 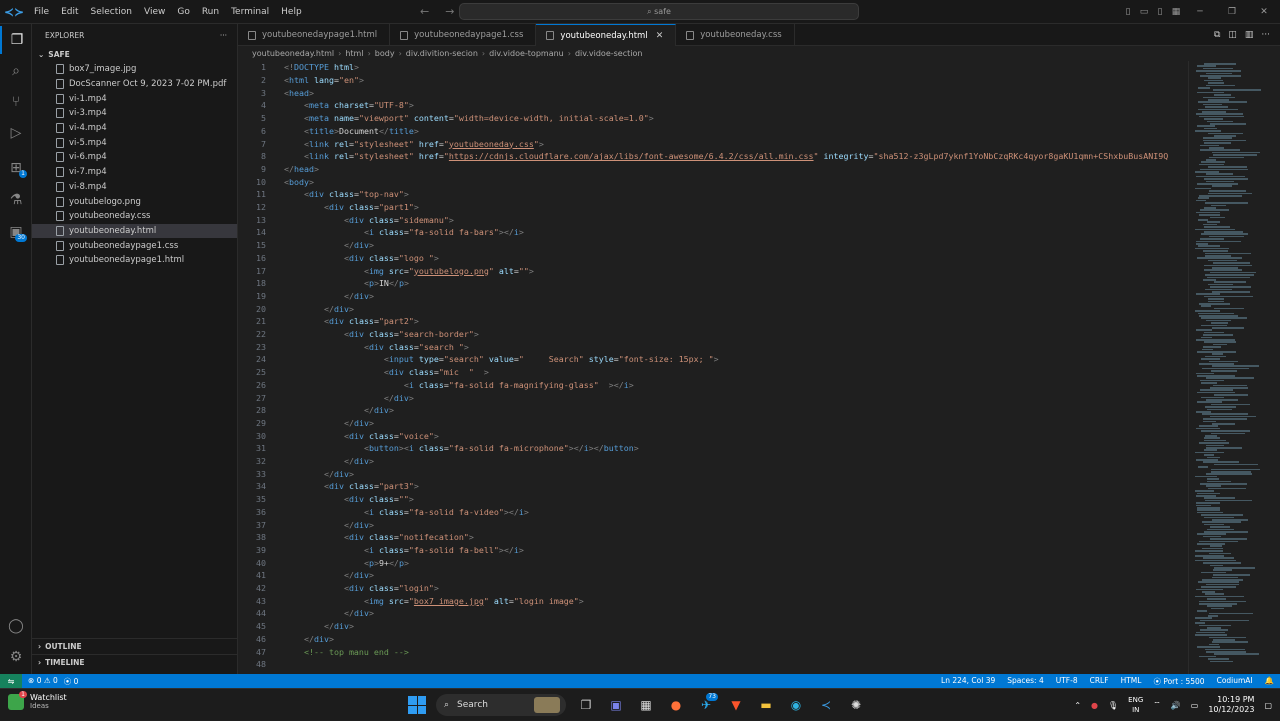 What do you see at coordinates (250, 12) in the screenshot?
I see `menu-terminal: Terminal` at bounding box center [250, 12].